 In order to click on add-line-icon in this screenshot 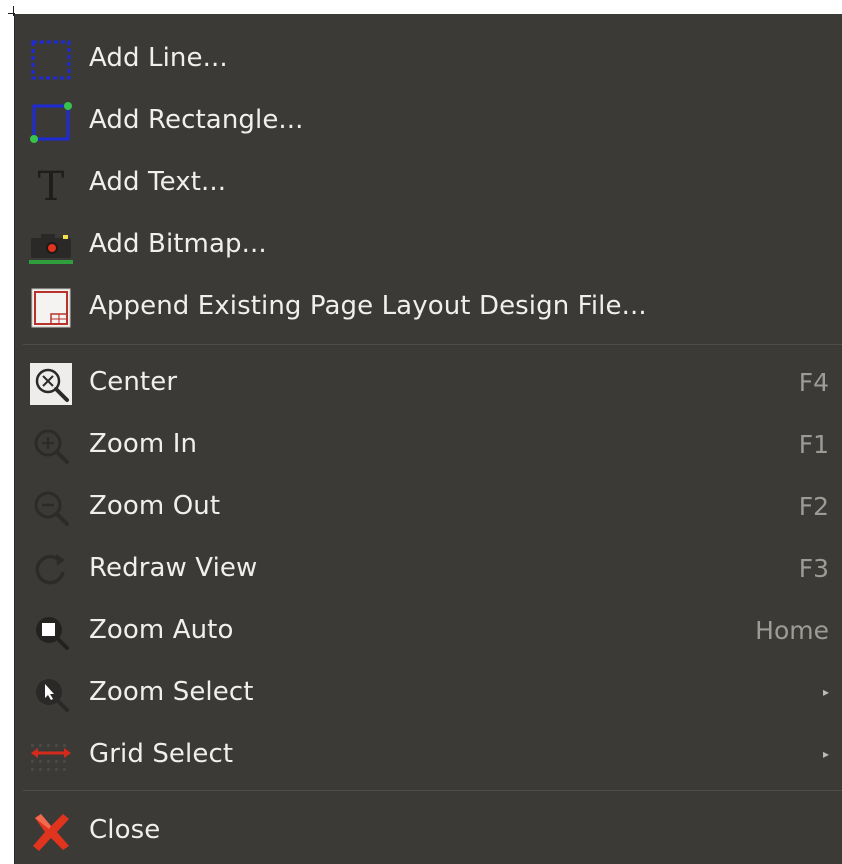, I will do `click(51, 60)`.